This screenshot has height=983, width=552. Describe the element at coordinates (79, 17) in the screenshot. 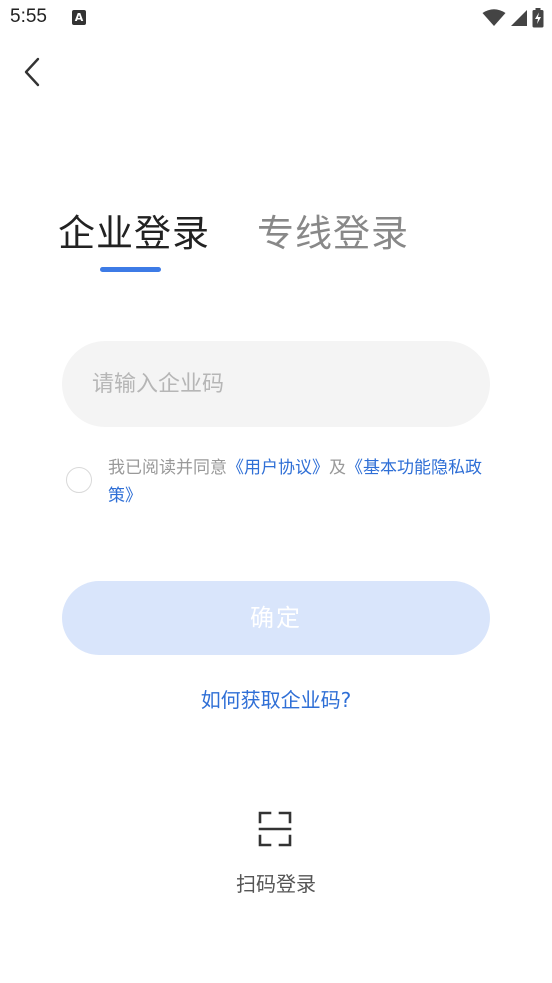

I see `notification-a-icon: A` at that location.